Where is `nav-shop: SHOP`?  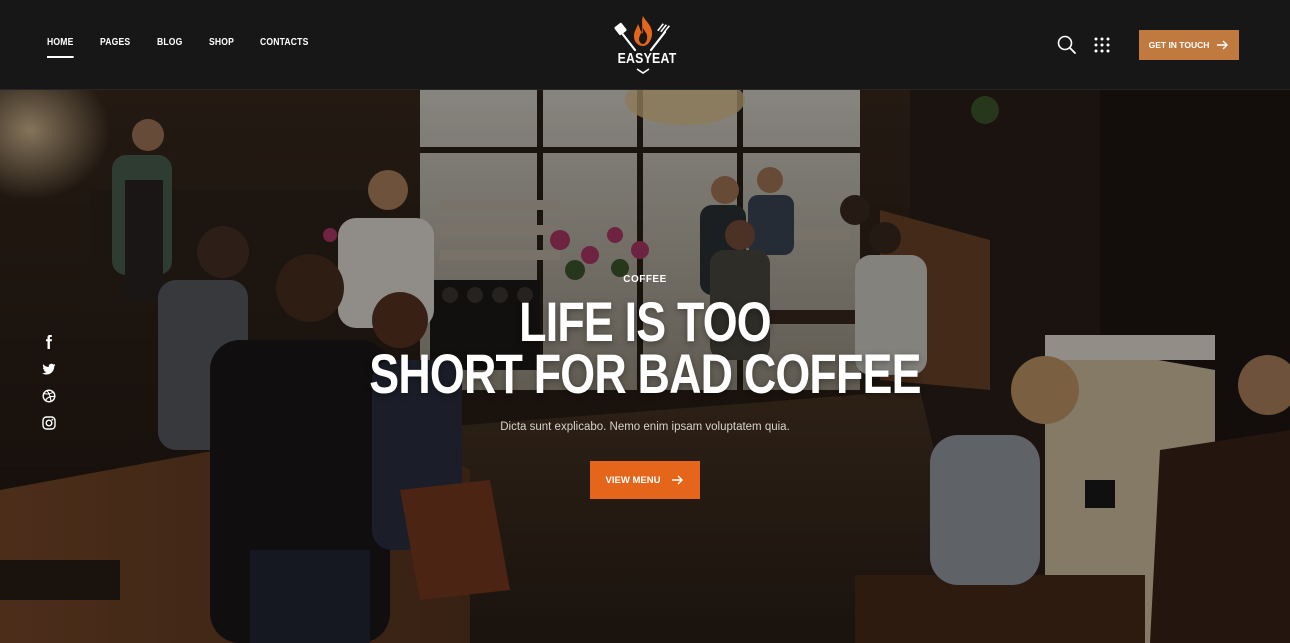
nav-shop: SHOP is located at coordinates (221, 47).